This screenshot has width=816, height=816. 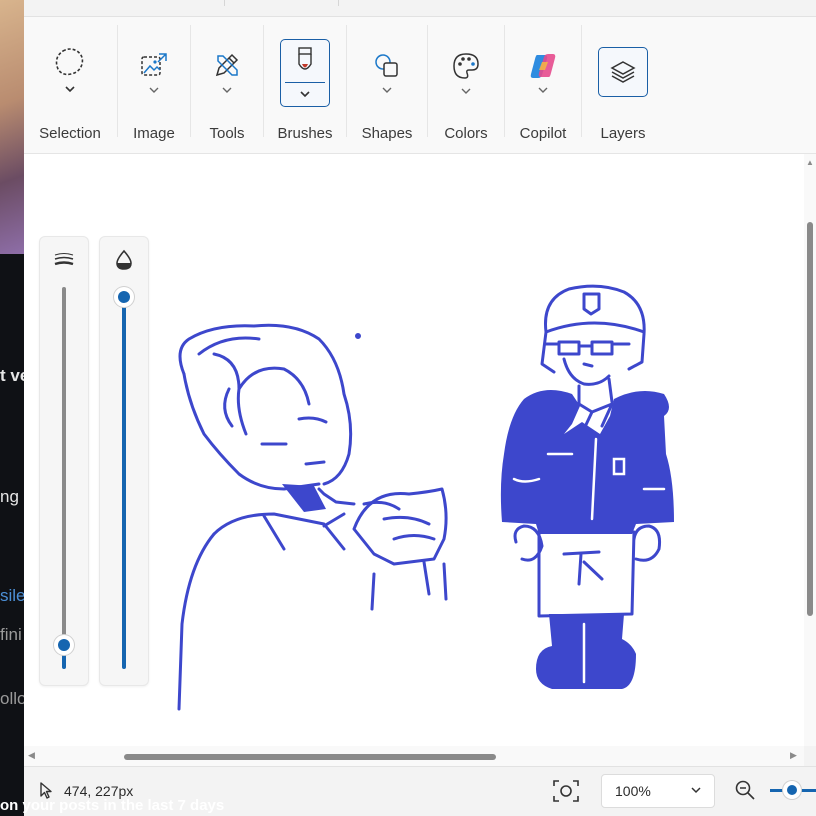 What do you see at coordinates (228, 407) in the screenshot?
I see `man-ear` at bounding box center [228, 407].